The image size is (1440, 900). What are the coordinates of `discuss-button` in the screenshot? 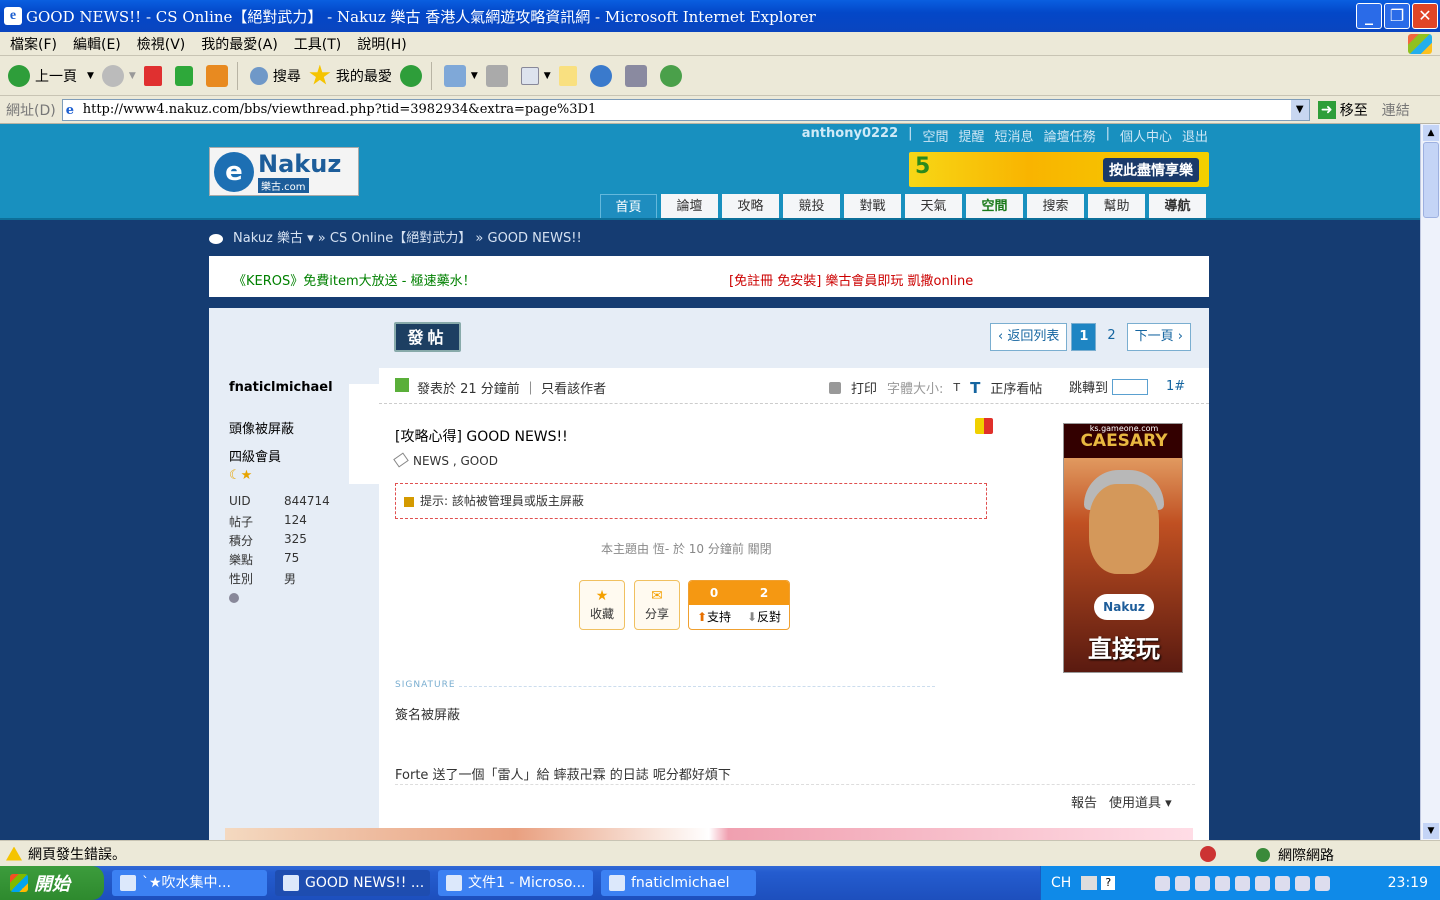 It's located at (570, 75).